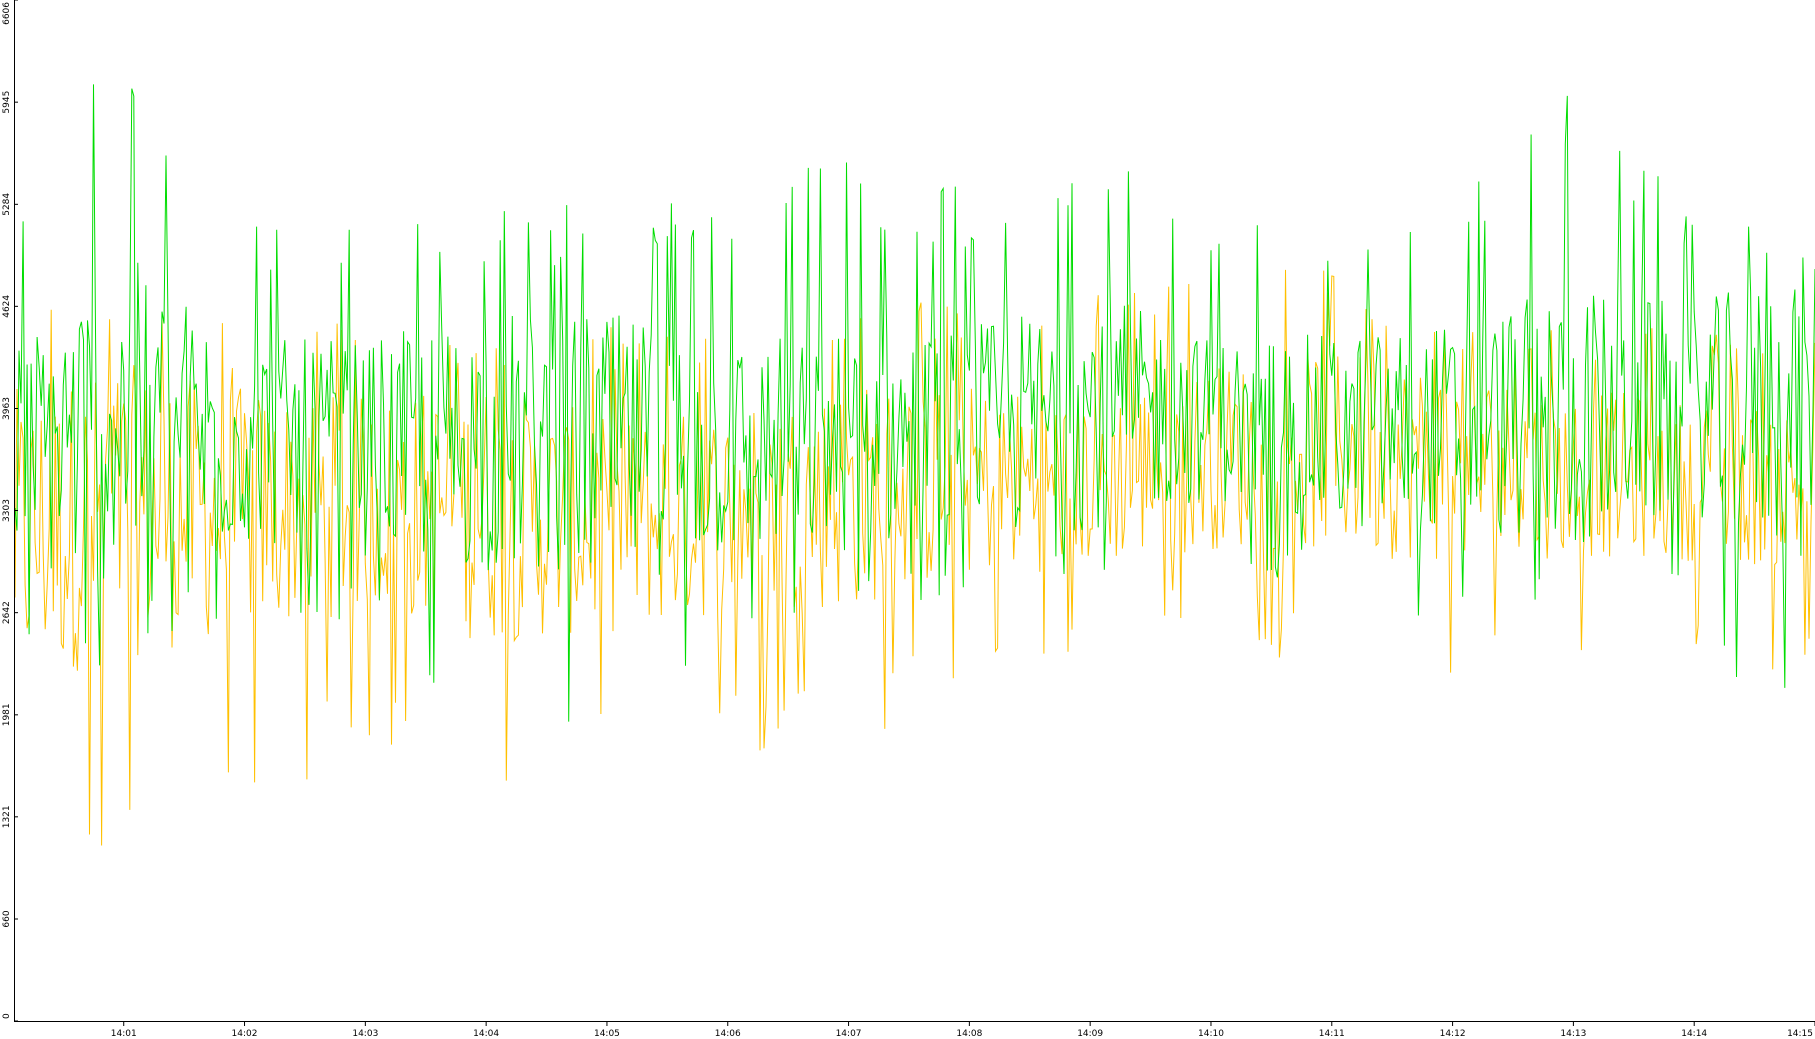 Image resolution: width=1815 pixels, height=1039 pixels. I want to click on x-tick-label: 14:11, so click(1332, 1034).